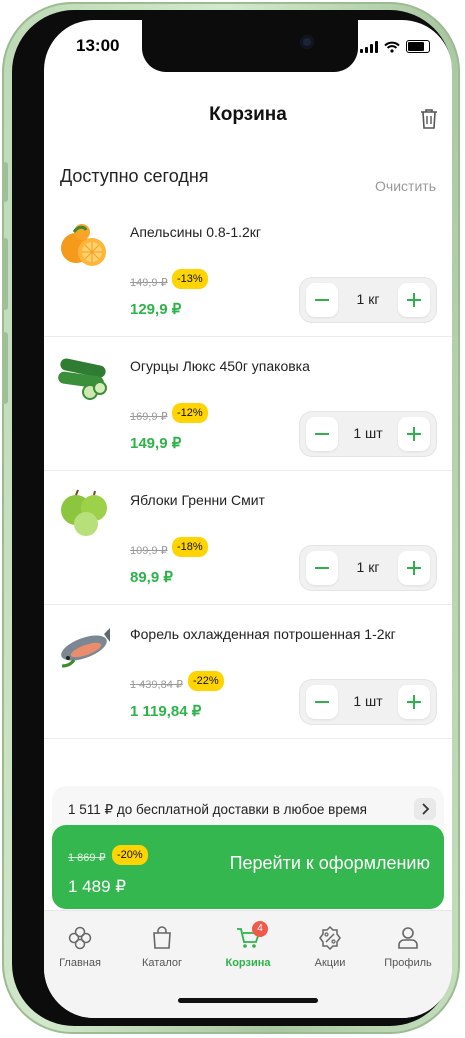 Image resolution: width=465 pixels, height=1038 pixels. What do you see at coordinates (429, 119) in the screenshot?
I see `trash-icon` at bounding box center [429, 119].